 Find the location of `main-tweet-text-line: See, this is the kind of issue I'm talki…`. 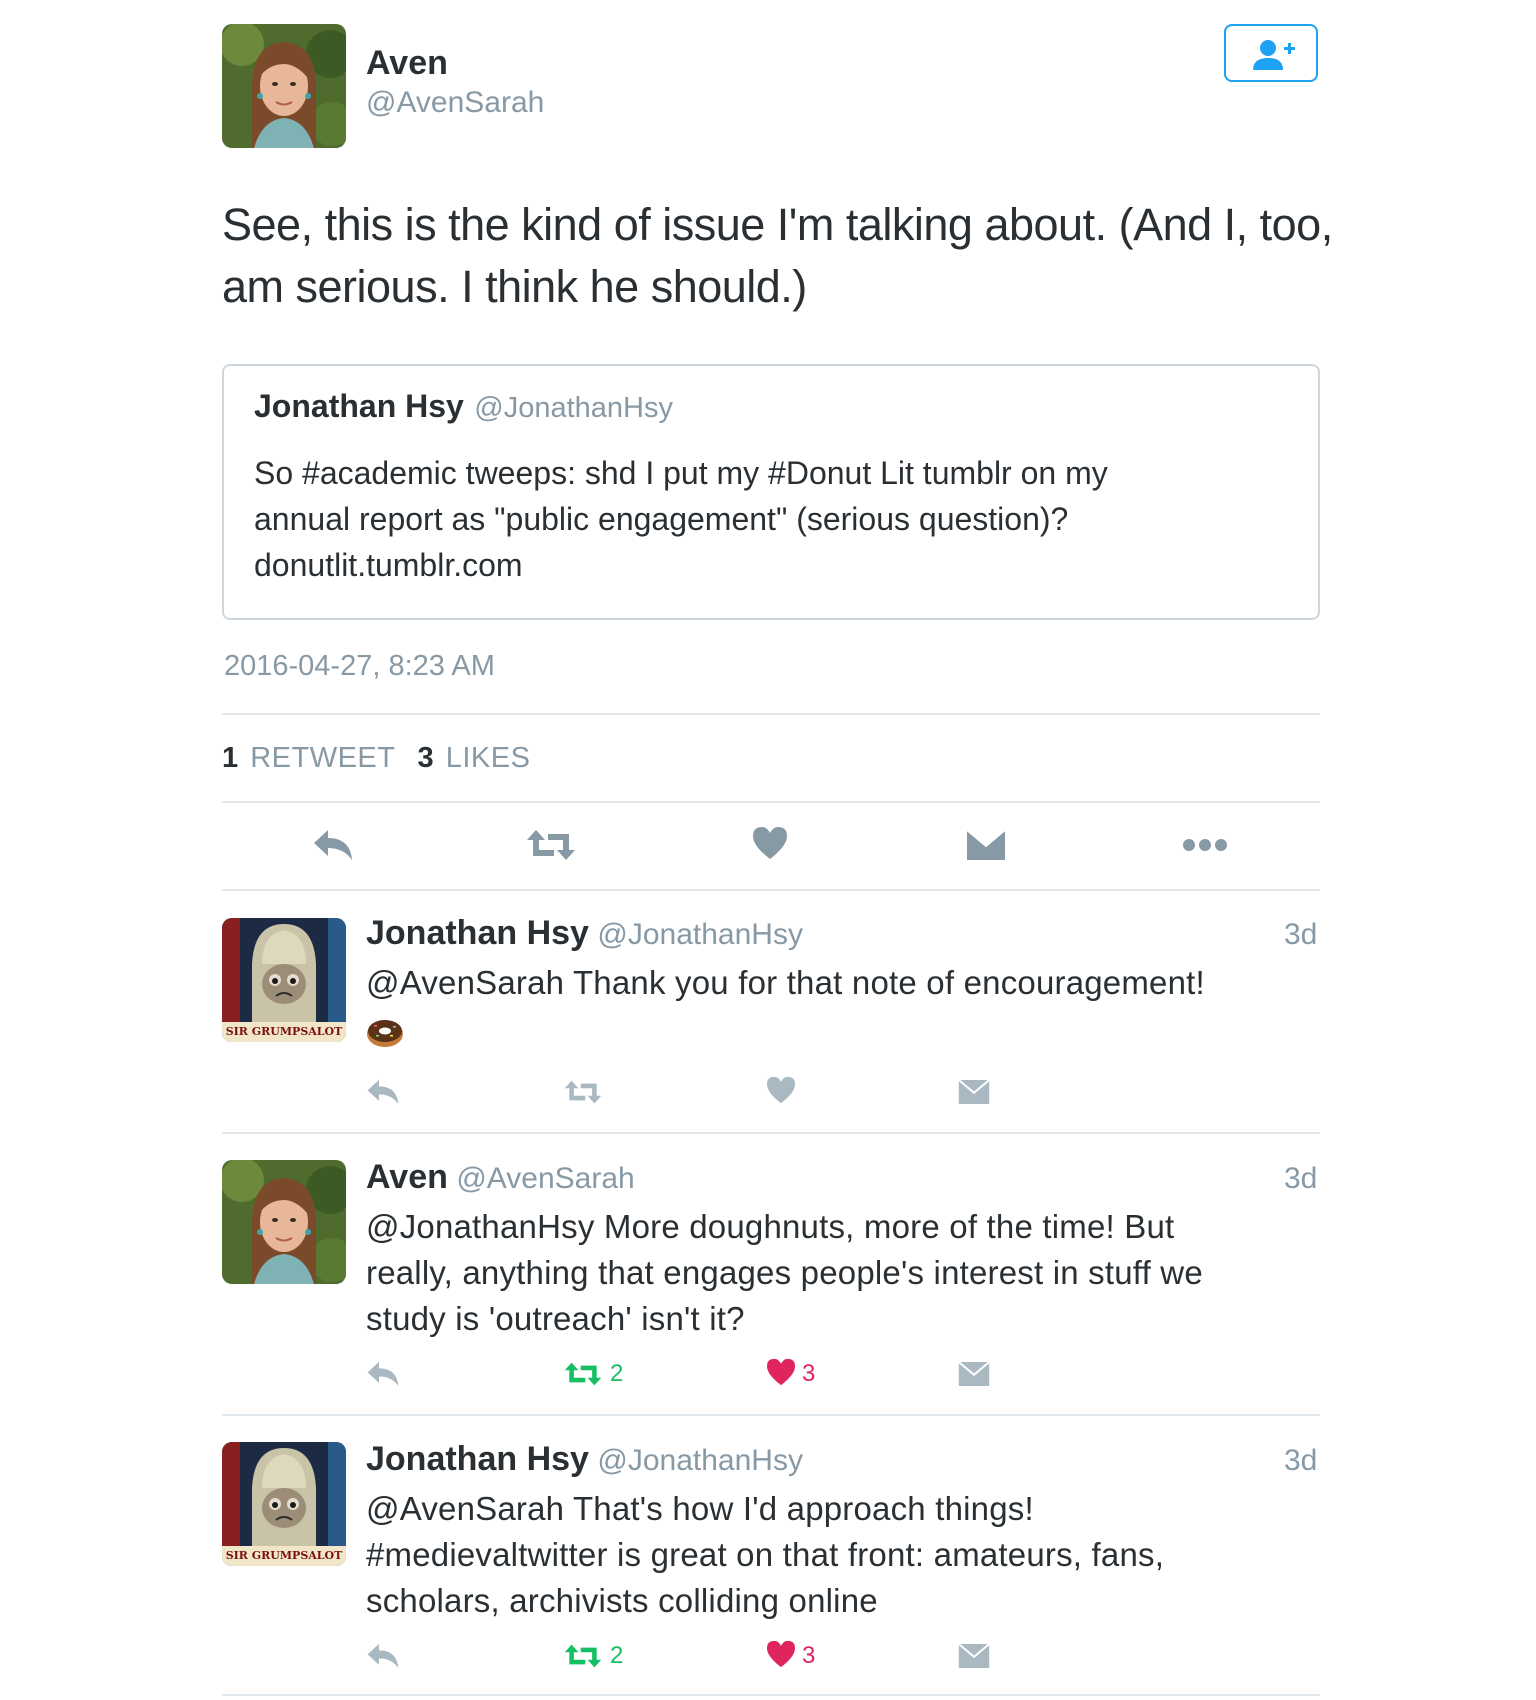

main-tweet-text-line: See, this is the kind of issue I'm talki… is located at coordinates (777, 224).